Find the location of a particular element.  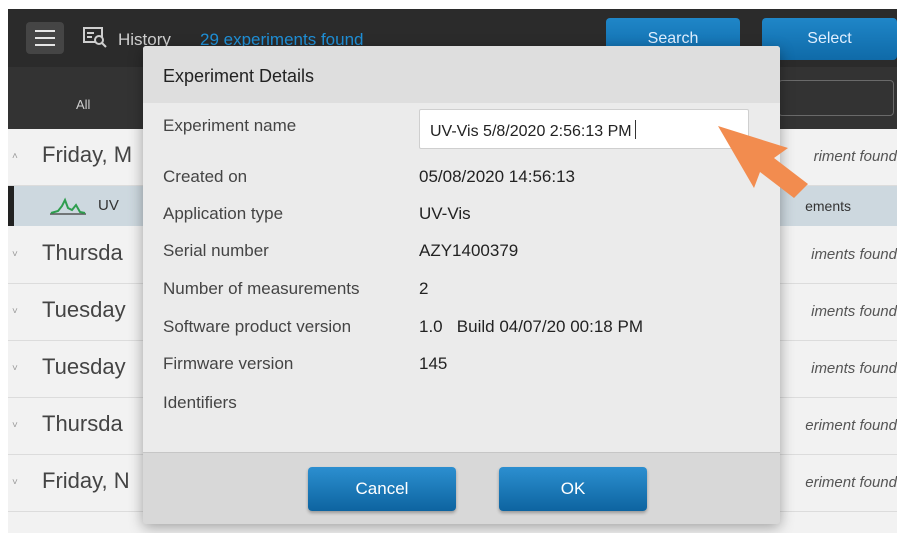

identifiers-label: Identifiers is located at coordinates (200, 402).